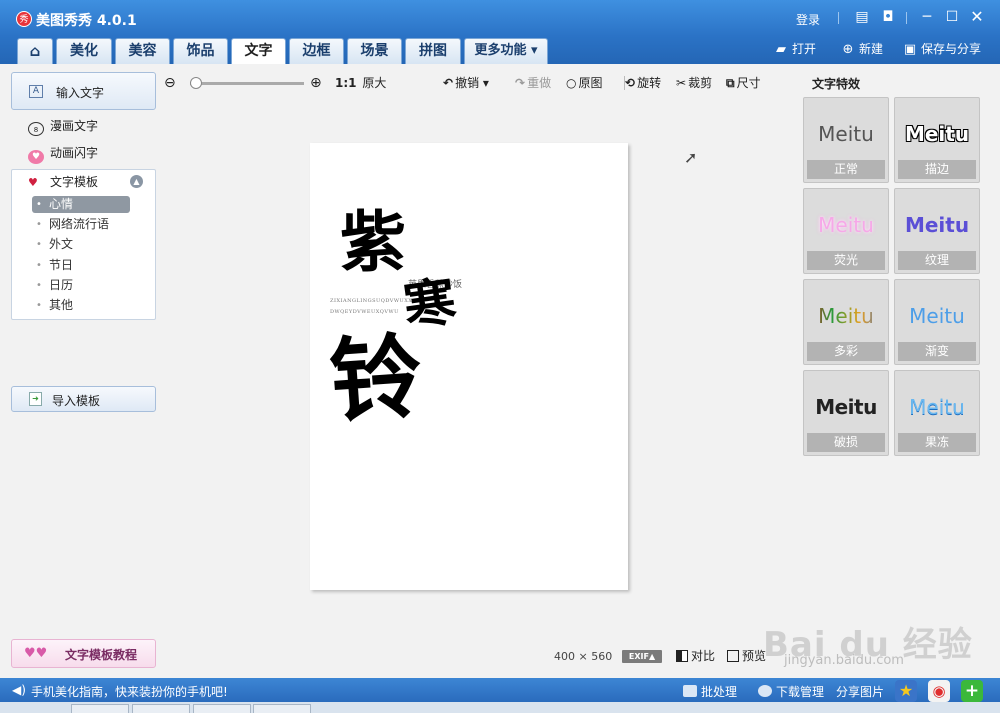 The height and width of the screenshot is (713, 1000). I want to click on effect-caption: 纹理, so click(937, 260).